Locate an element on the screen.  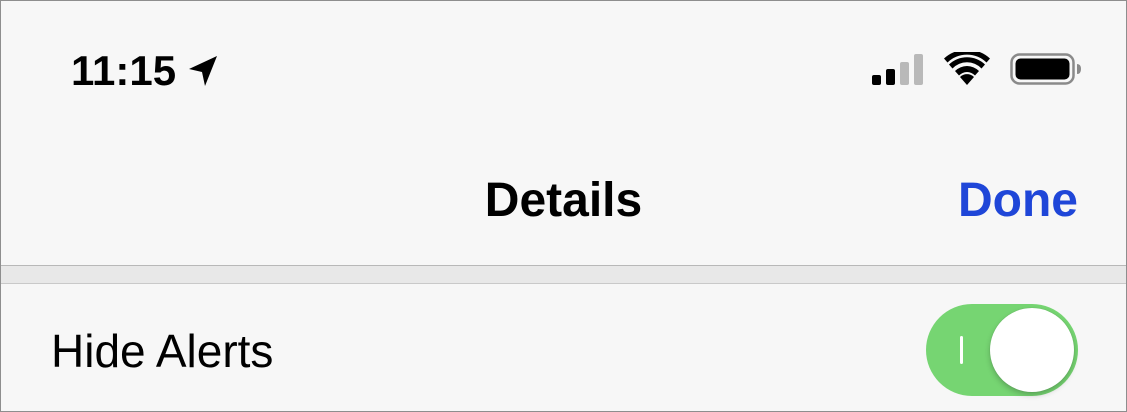
location-arrow-icon is located at coordinates (203, 71).